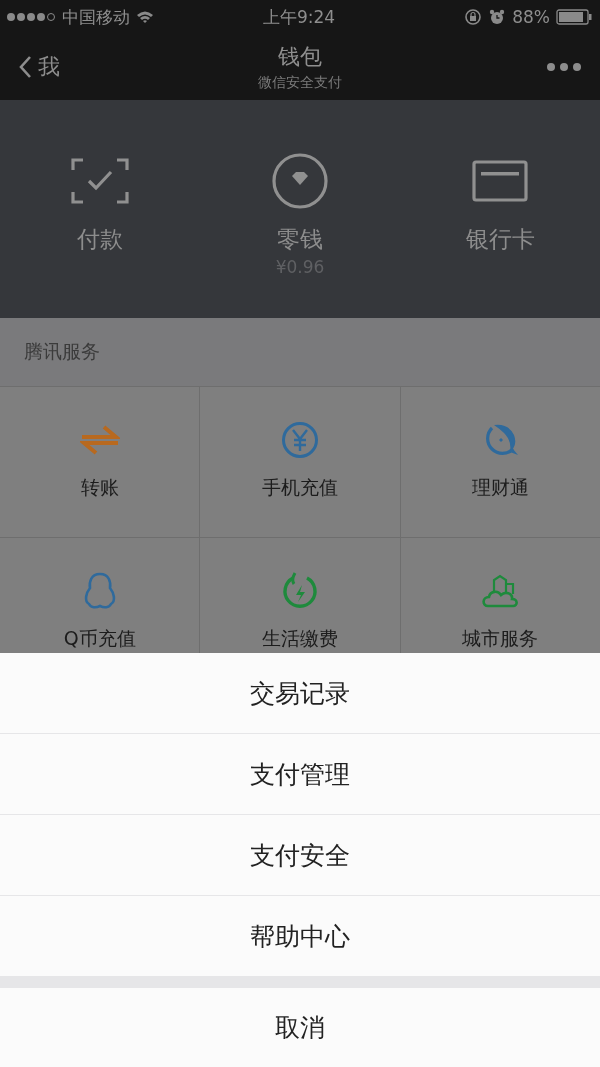  What do you see at coordinates (25, 67) in the screenshot?
I see `chevron-left-icon` at bounding box center [25, 67].